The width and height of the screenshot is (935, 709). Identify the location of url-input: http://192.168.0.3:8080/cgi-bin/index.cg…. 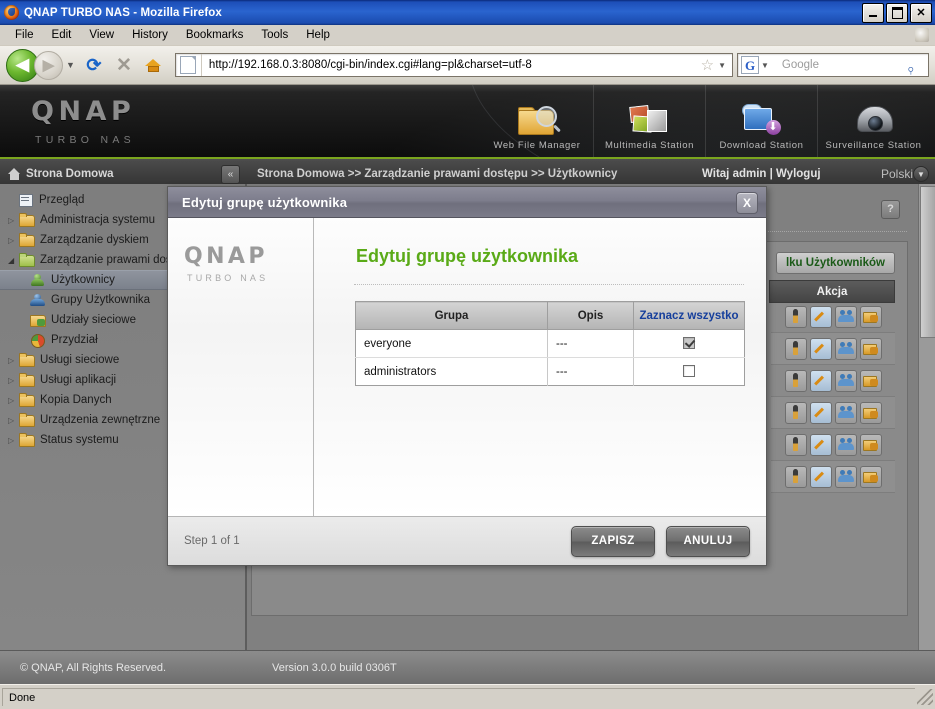
(449, 65).